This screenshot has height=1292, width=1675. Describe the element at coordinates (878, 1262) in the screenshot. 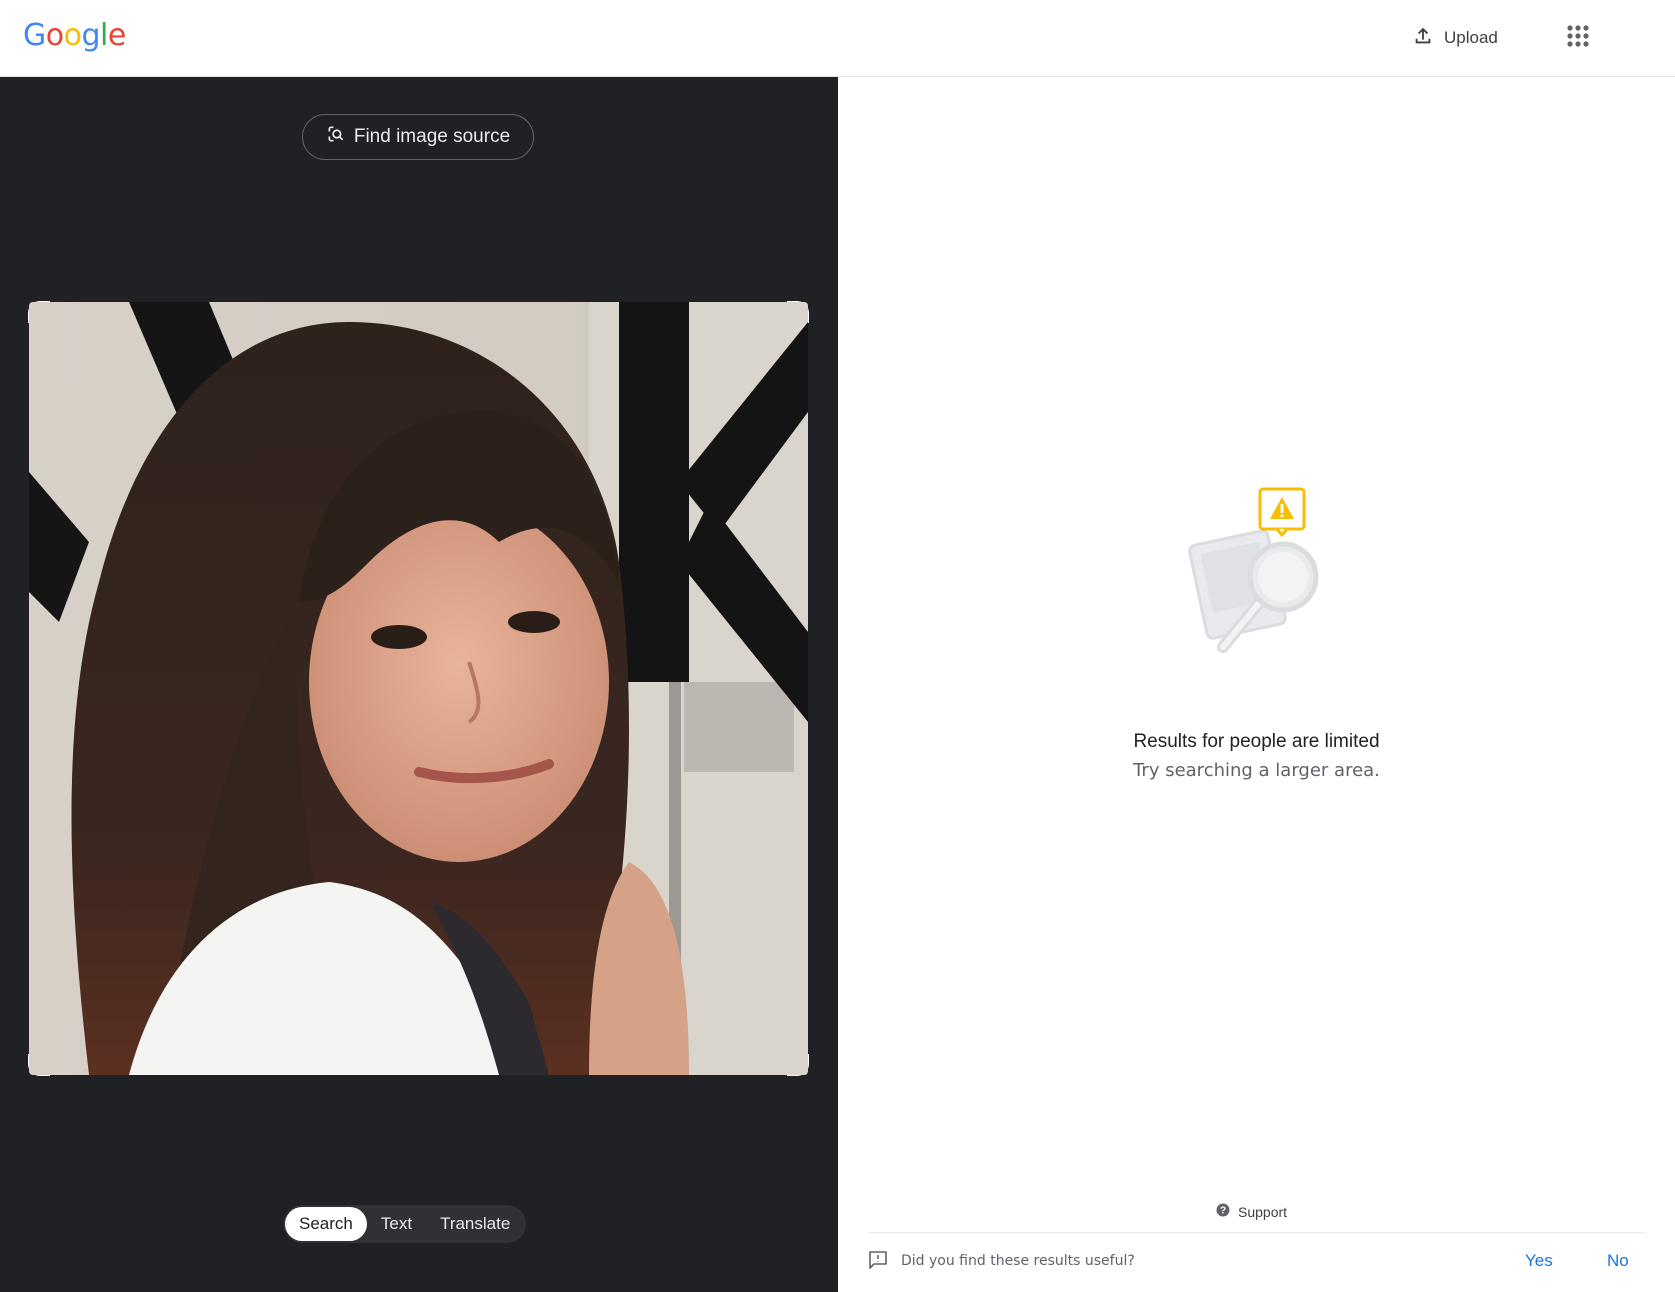

I see `feedback-icon` at that location.